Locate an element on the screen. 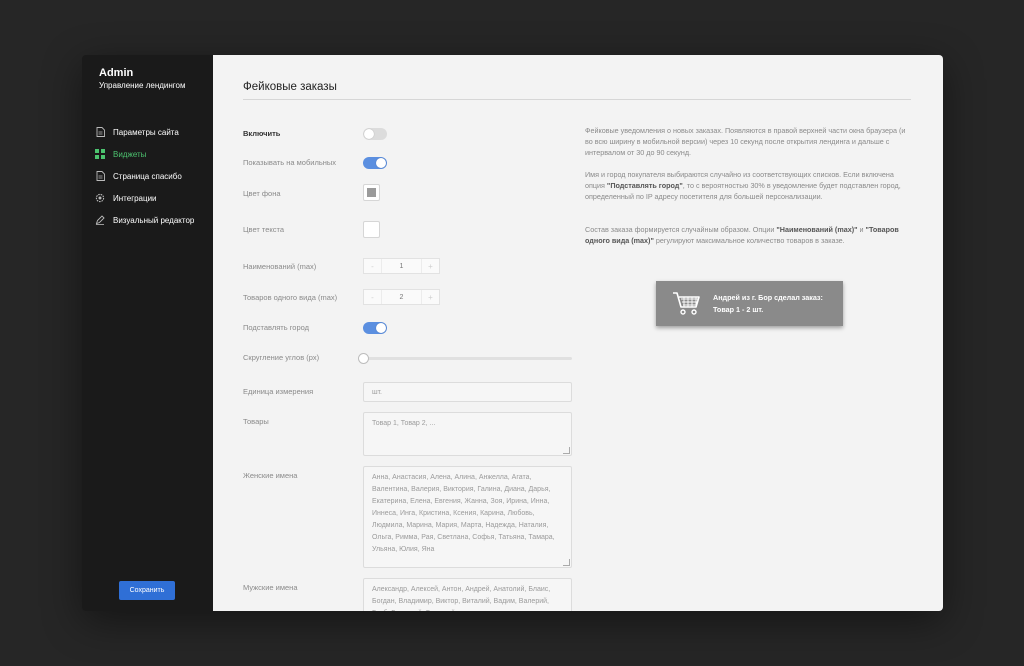 The image size is (1024, 666). sidebar-item-label: Страница спасибо is located at coordinates (147, 176).